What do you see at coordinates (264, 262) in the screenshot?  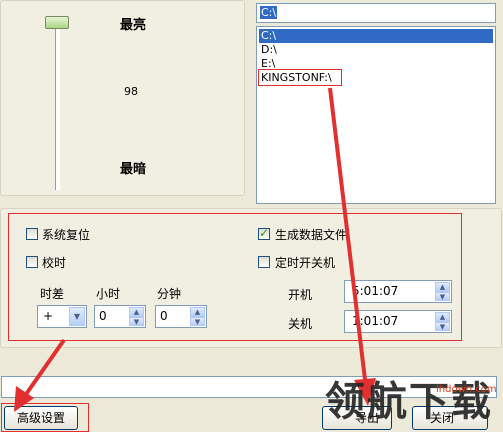 I see `scheduled-power-checkbox` at bounding box center [264, 262].